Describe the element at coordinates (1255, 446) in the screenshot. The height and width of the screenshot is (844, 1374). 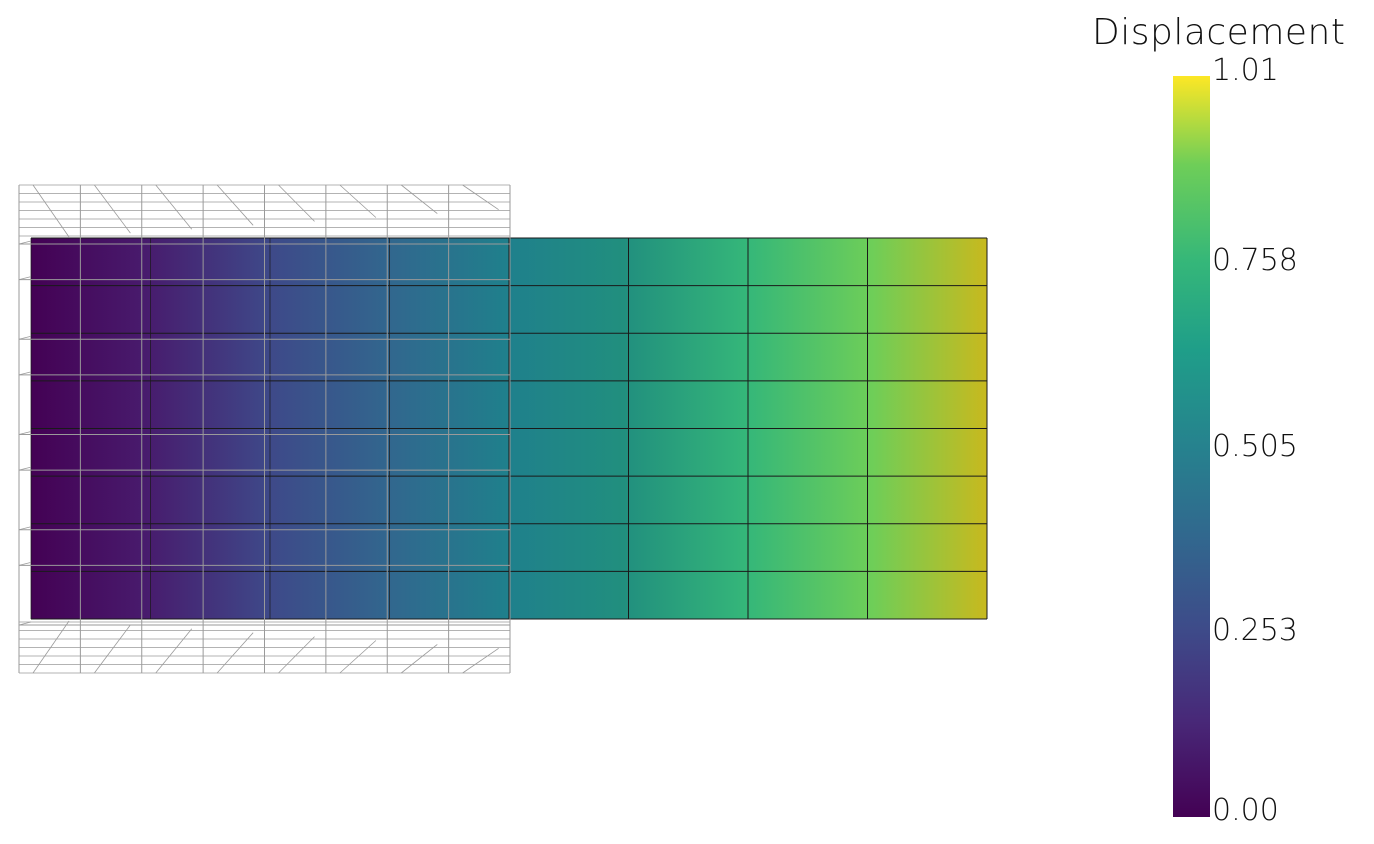
I see `colorbar-tick-label: 0.505` at that location.